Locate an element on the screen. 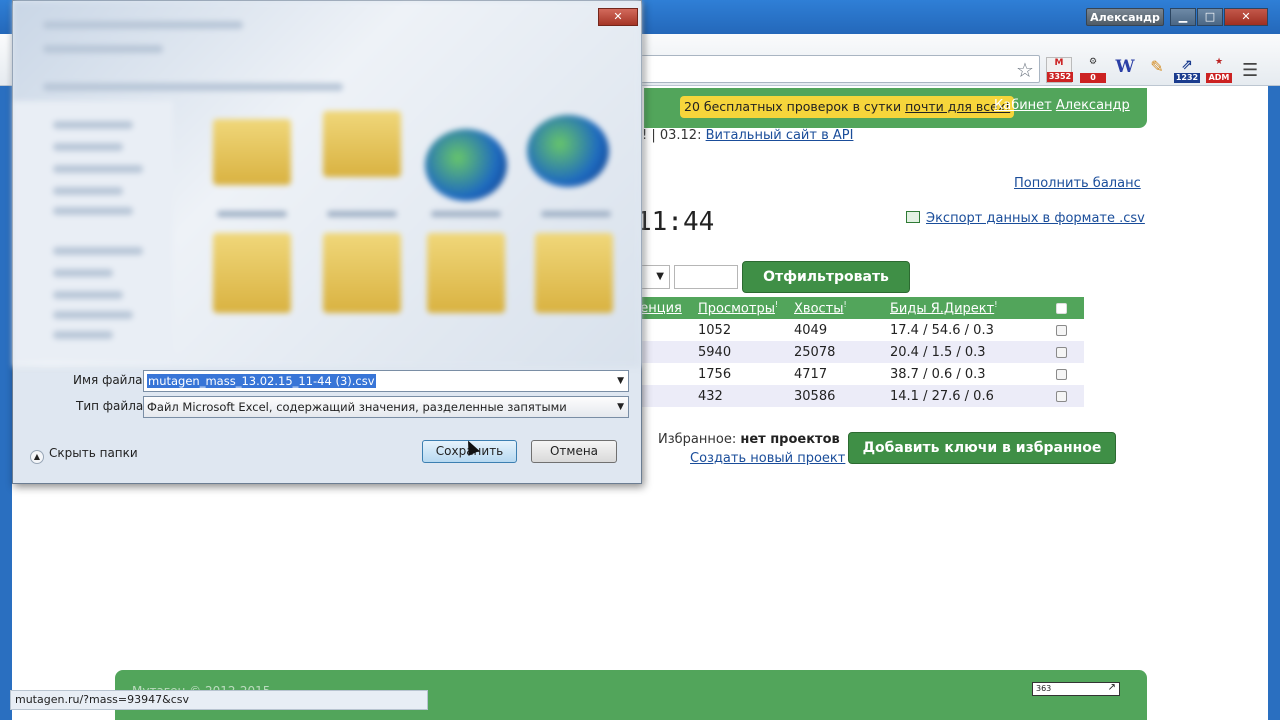  news-prefix: ! | 03.12: is located at coordinates (674, 135).